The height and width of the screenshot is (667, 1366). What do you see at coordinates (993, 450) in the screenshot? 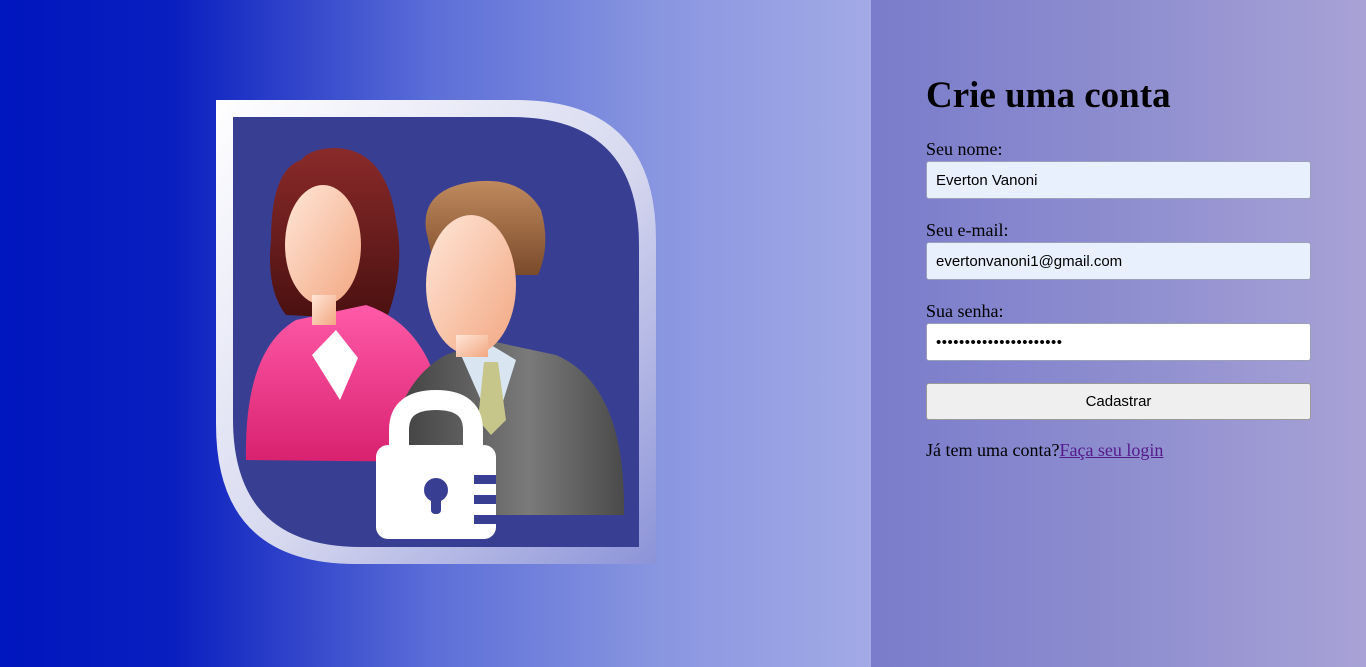
I see `login-prompt-text: Já tem uma conta?` at bounding box center [993, 450].